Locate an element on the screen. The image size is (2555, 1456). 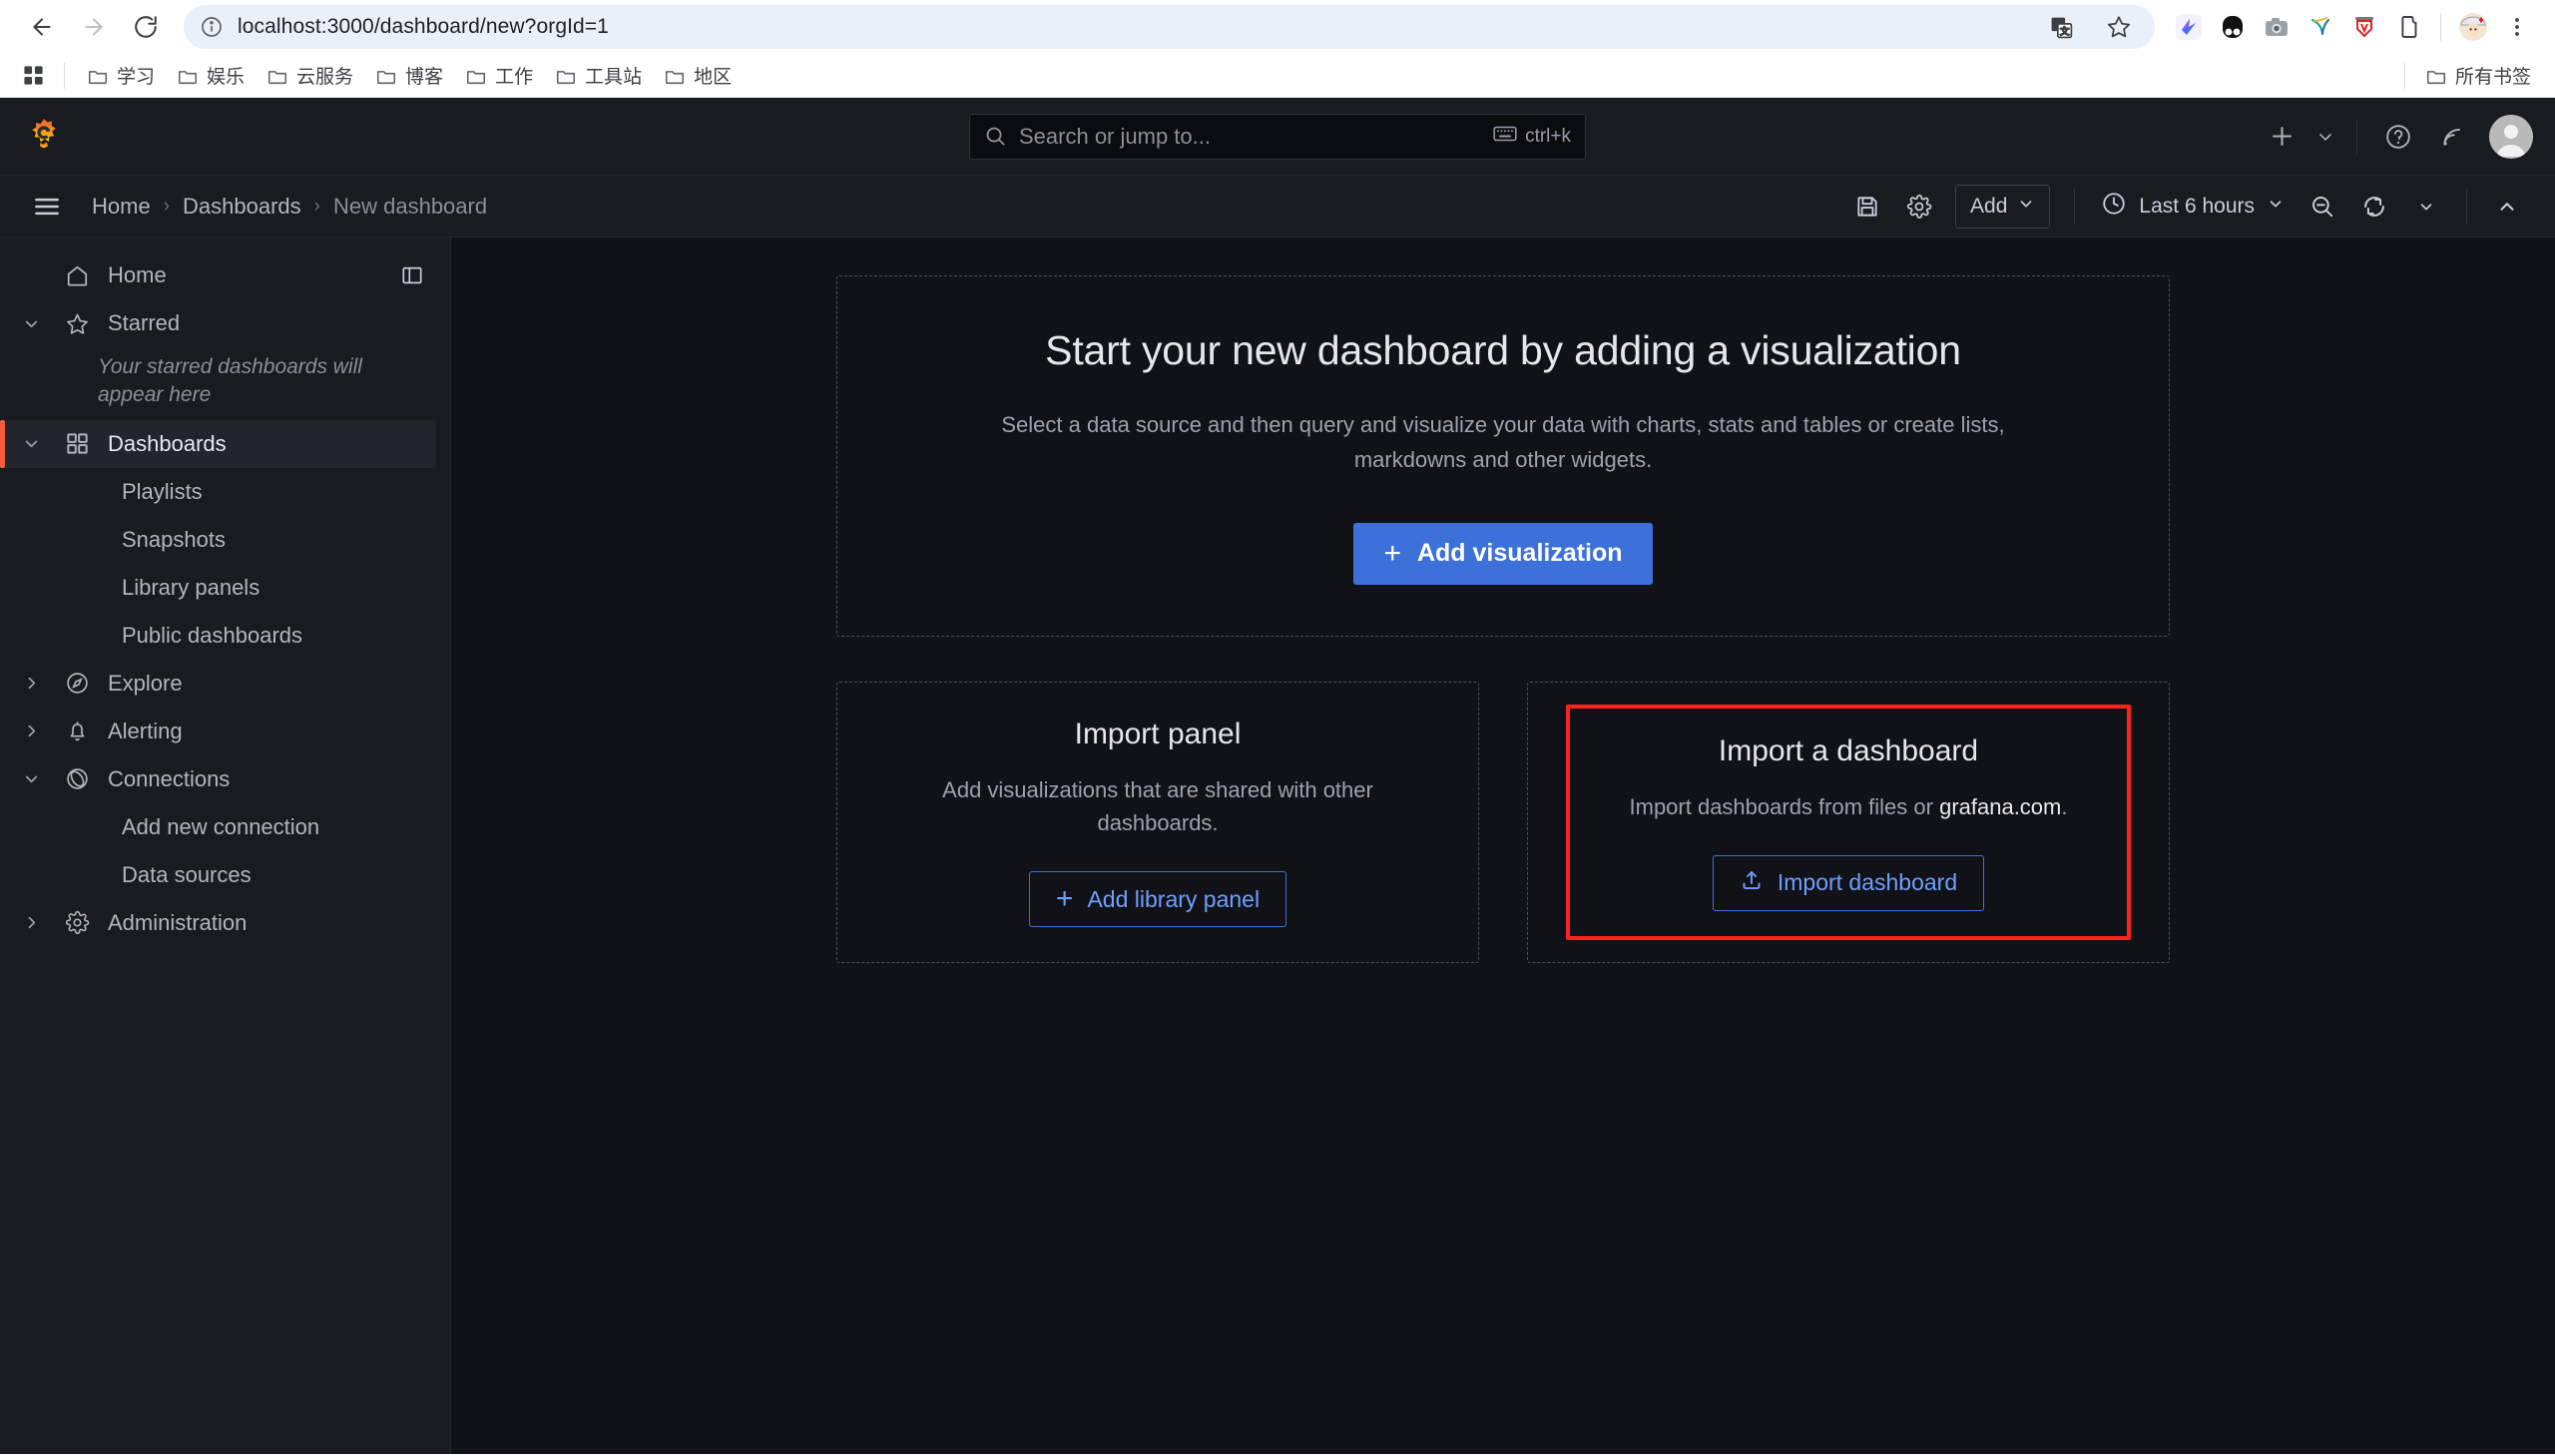
time-range-picker: Last 6 hours is located at coordinates (2193, 207).